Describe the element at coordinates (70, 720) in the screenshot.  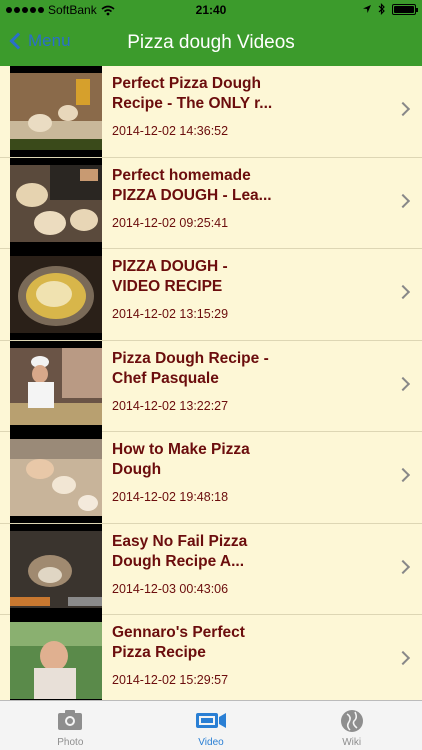
I see `camera-icon` at that location.